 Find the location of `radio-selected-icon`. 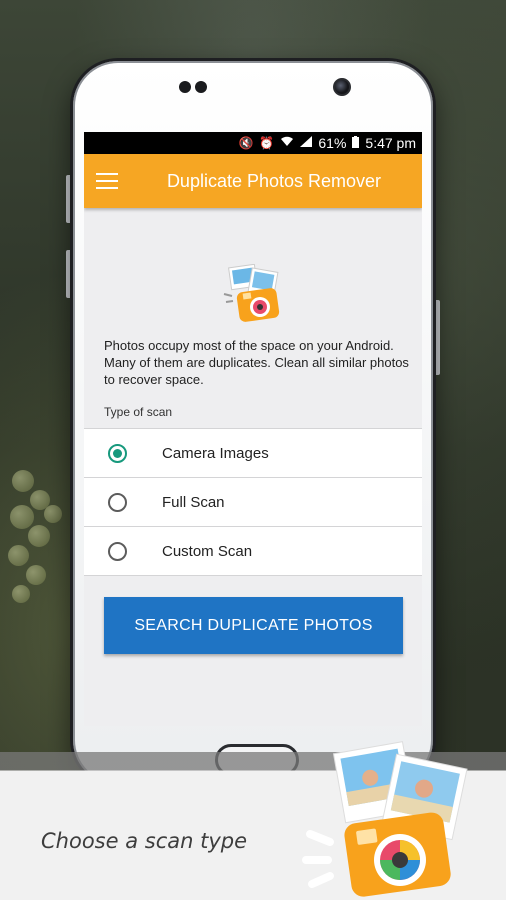

radio-selected-icon is located at coordinates (117, 453).